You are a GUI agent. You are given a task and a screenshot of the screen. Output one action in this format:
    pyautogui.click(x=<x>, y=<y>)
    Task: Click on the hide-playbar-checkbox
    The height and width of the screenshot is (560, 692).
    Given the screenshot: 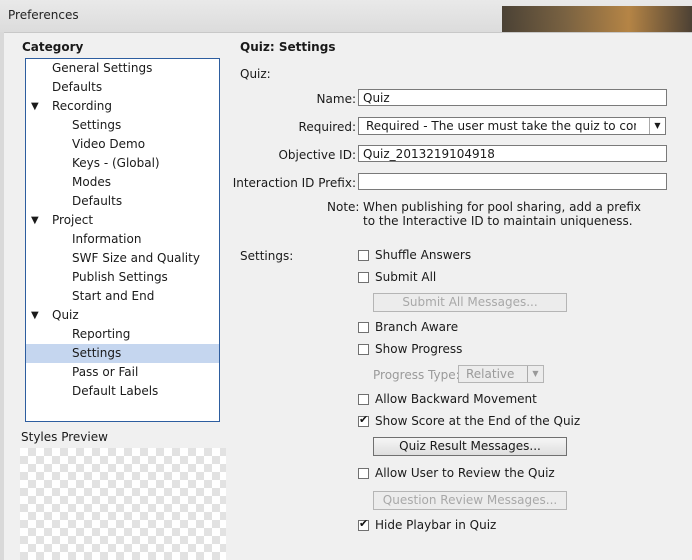 What is the action you would take?
    pyautogui.click(x=363, y=524)
    